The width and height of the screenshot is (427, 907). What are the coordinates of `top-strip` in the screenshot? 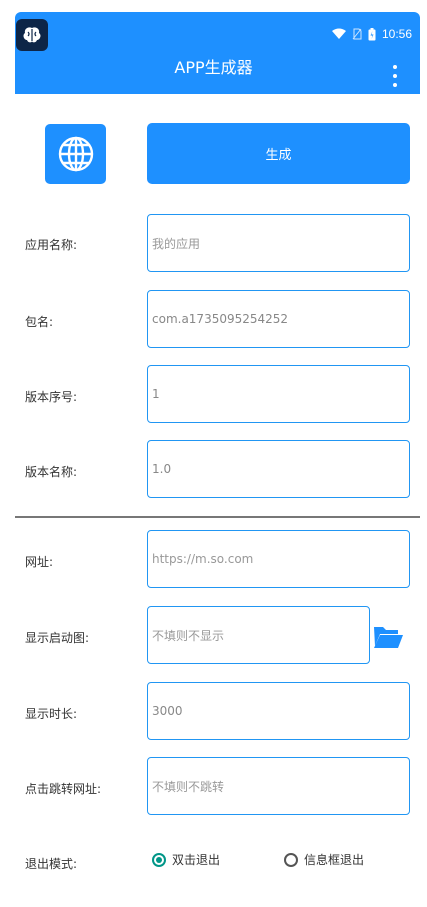 It's located at (213, 6).